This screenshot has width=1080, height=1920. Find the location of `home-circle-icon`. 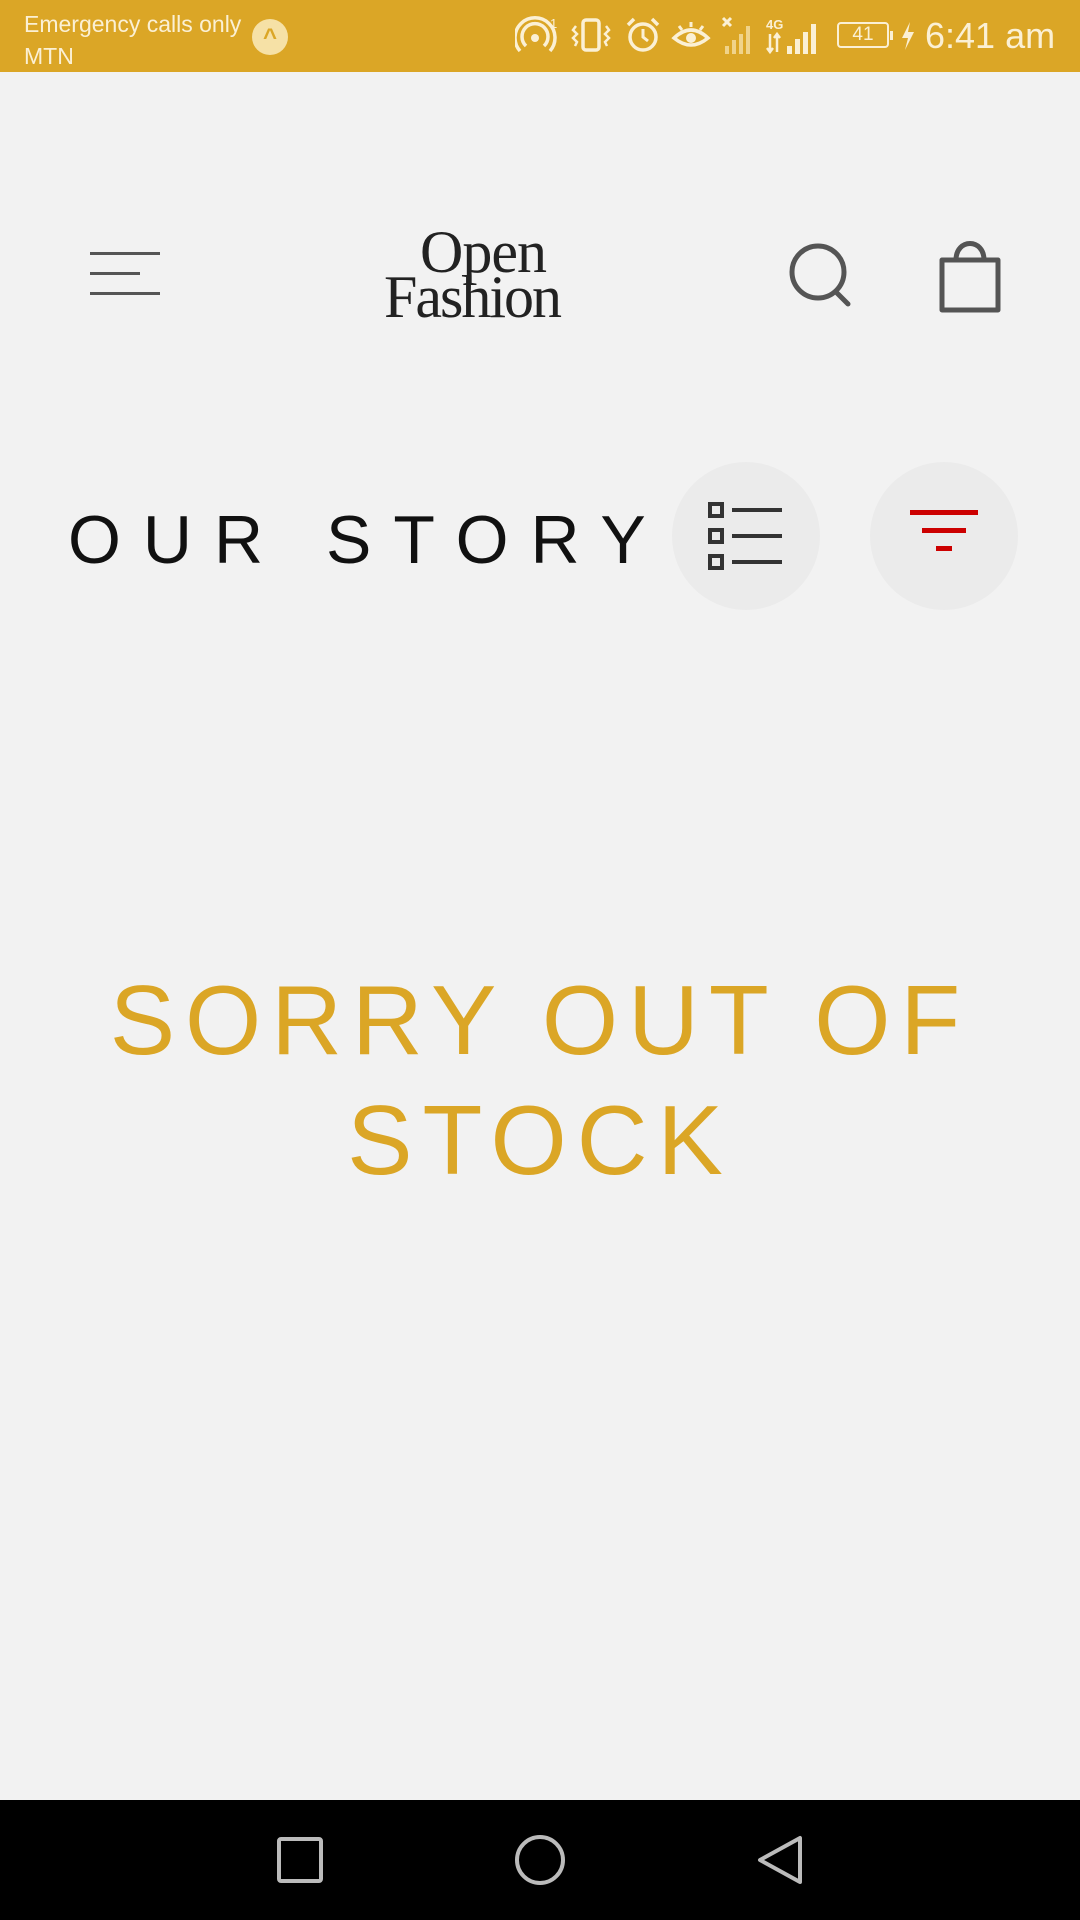

home-circle-icon is located at coordinates (540, 1860).